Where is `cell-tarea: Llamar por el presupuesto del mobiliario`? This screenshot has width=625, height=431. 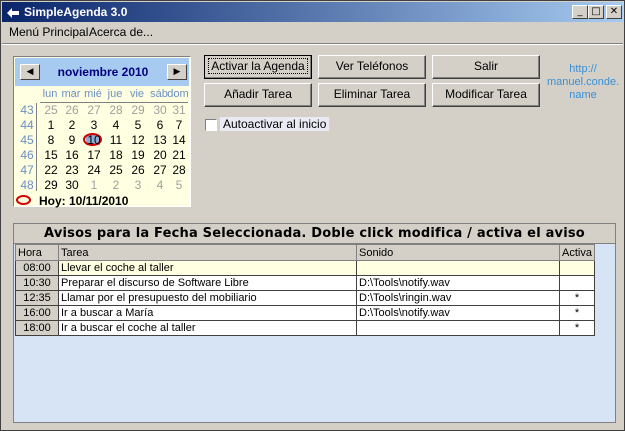 cell-tarea: Llamar por el presupuesto del mobiliario is located at coordinates (207, 298).